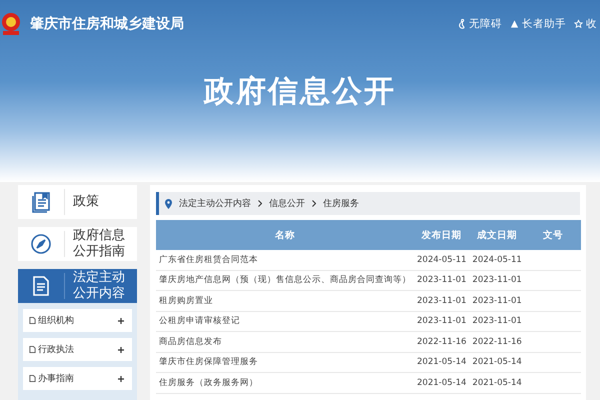 The width and height of the screenshot is (600, 400). Describe the element at coordinates (41, 244) in the screenshot. I see `compass-icon` at that location.